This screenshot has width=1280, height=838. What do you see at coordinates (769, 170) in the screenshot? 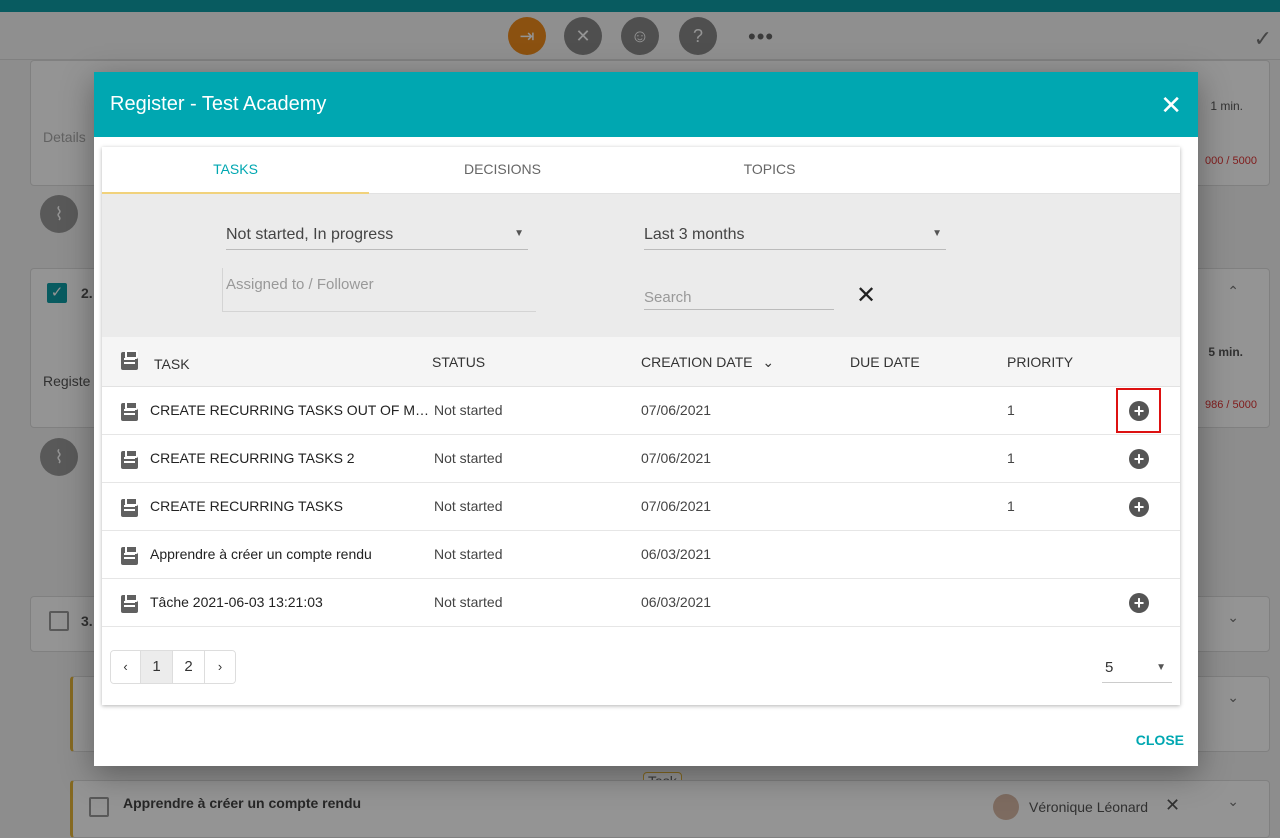
I see `tab-topics: TOPICS` at bounding box center [769, 170].